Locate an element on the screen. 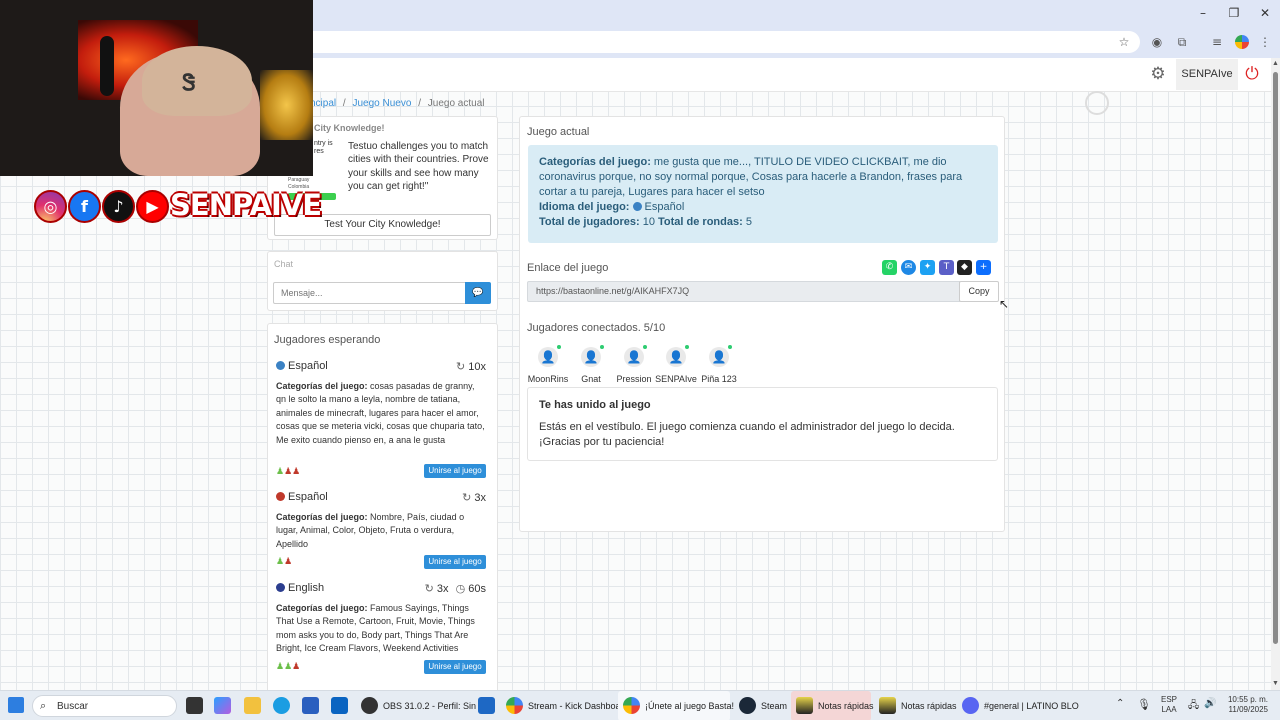  chat-message-input is located at coordinates (369, 293).